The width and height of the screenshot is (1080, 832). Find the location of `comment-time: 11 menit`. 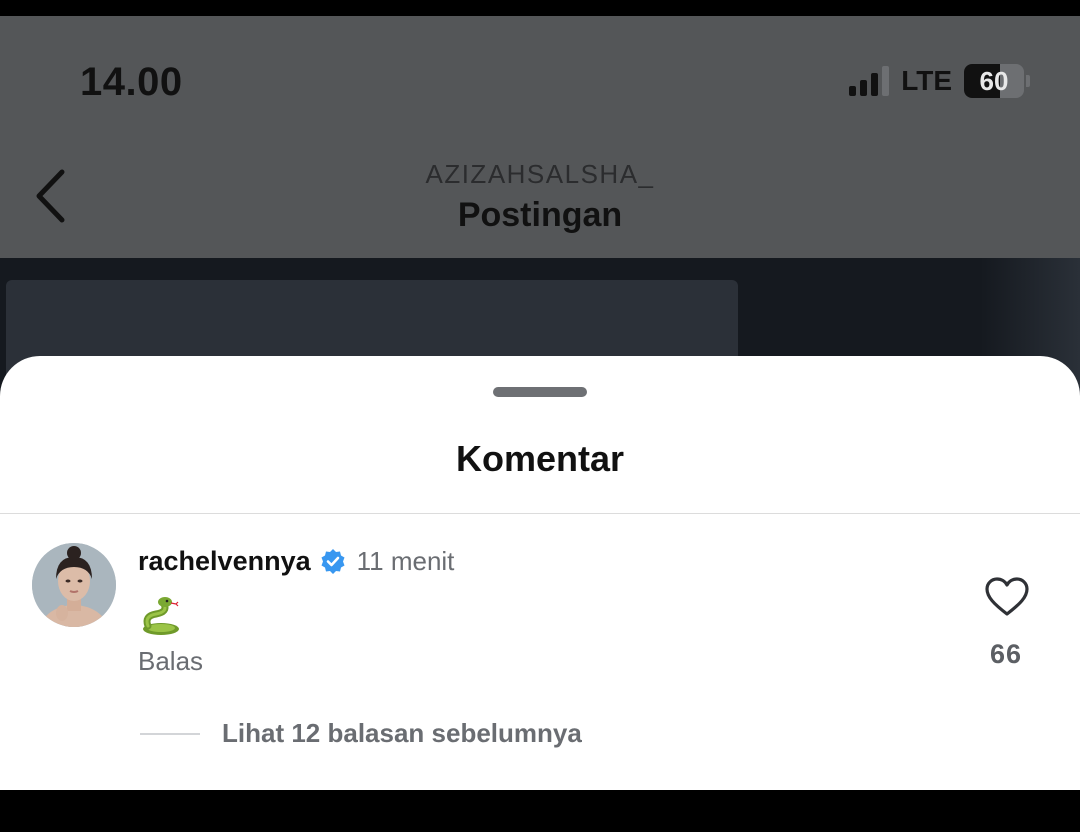

comment-time: 11 menit is located at coordinates (405, 561).